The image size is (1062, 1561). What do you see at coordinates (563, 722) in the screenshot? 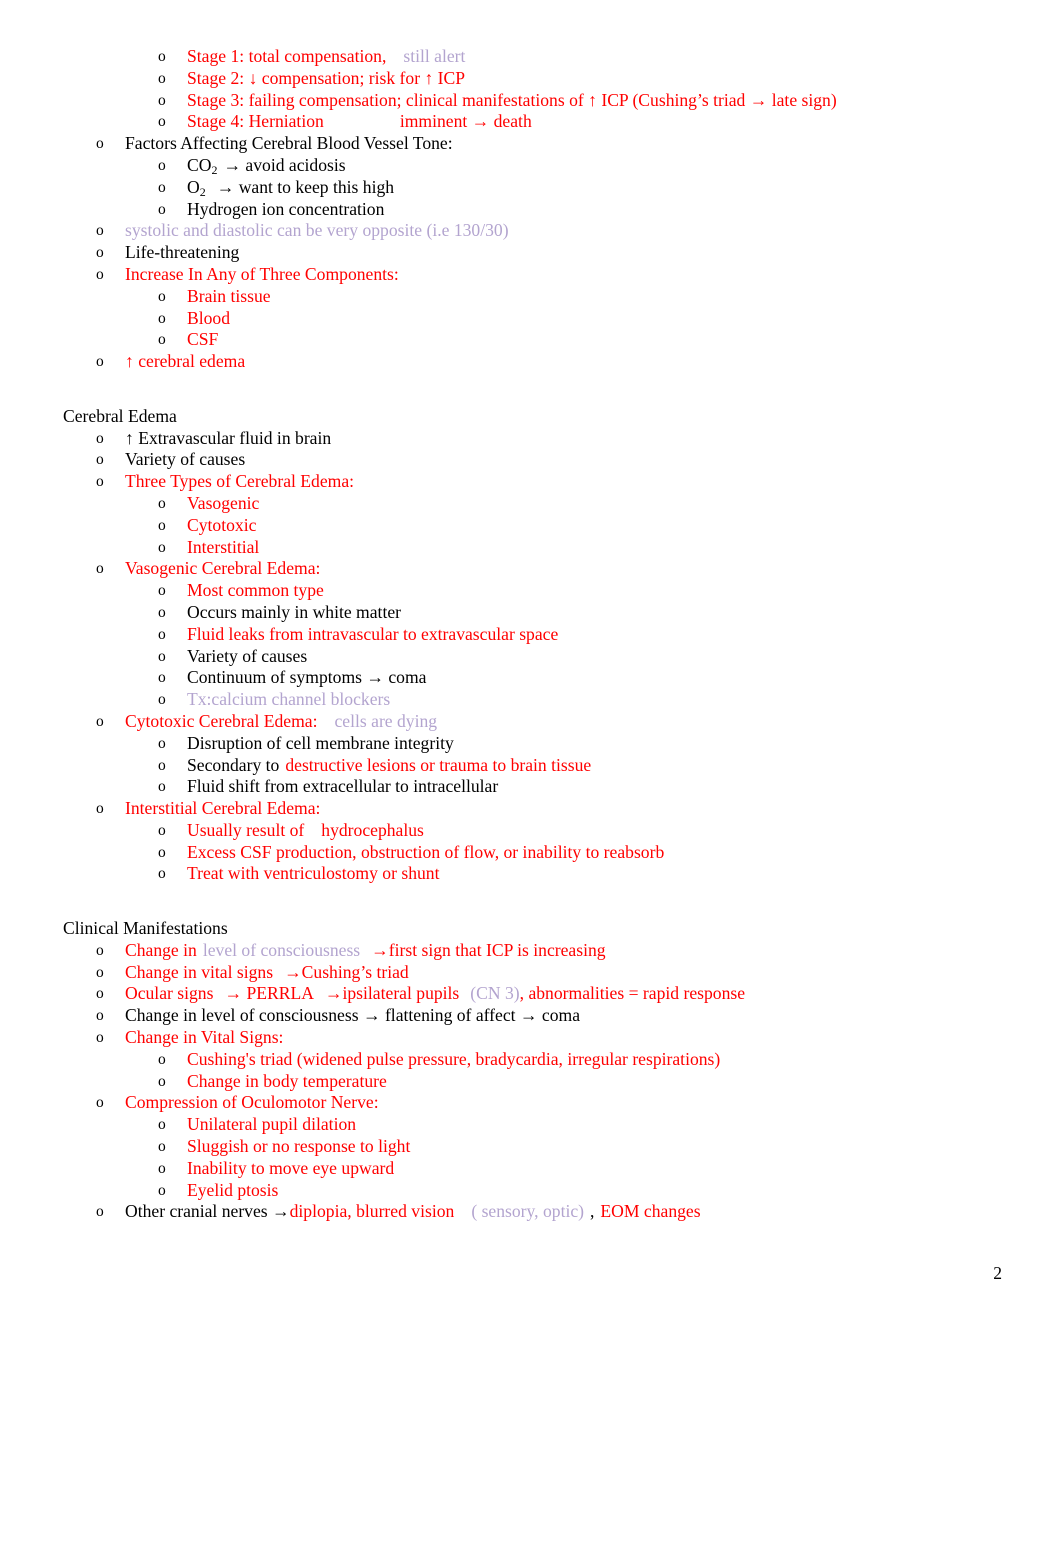
I see `cytotoxic-header-row: Cytotoxic Cerebral Edema: cells are dying` at bounding box center [563, 722].